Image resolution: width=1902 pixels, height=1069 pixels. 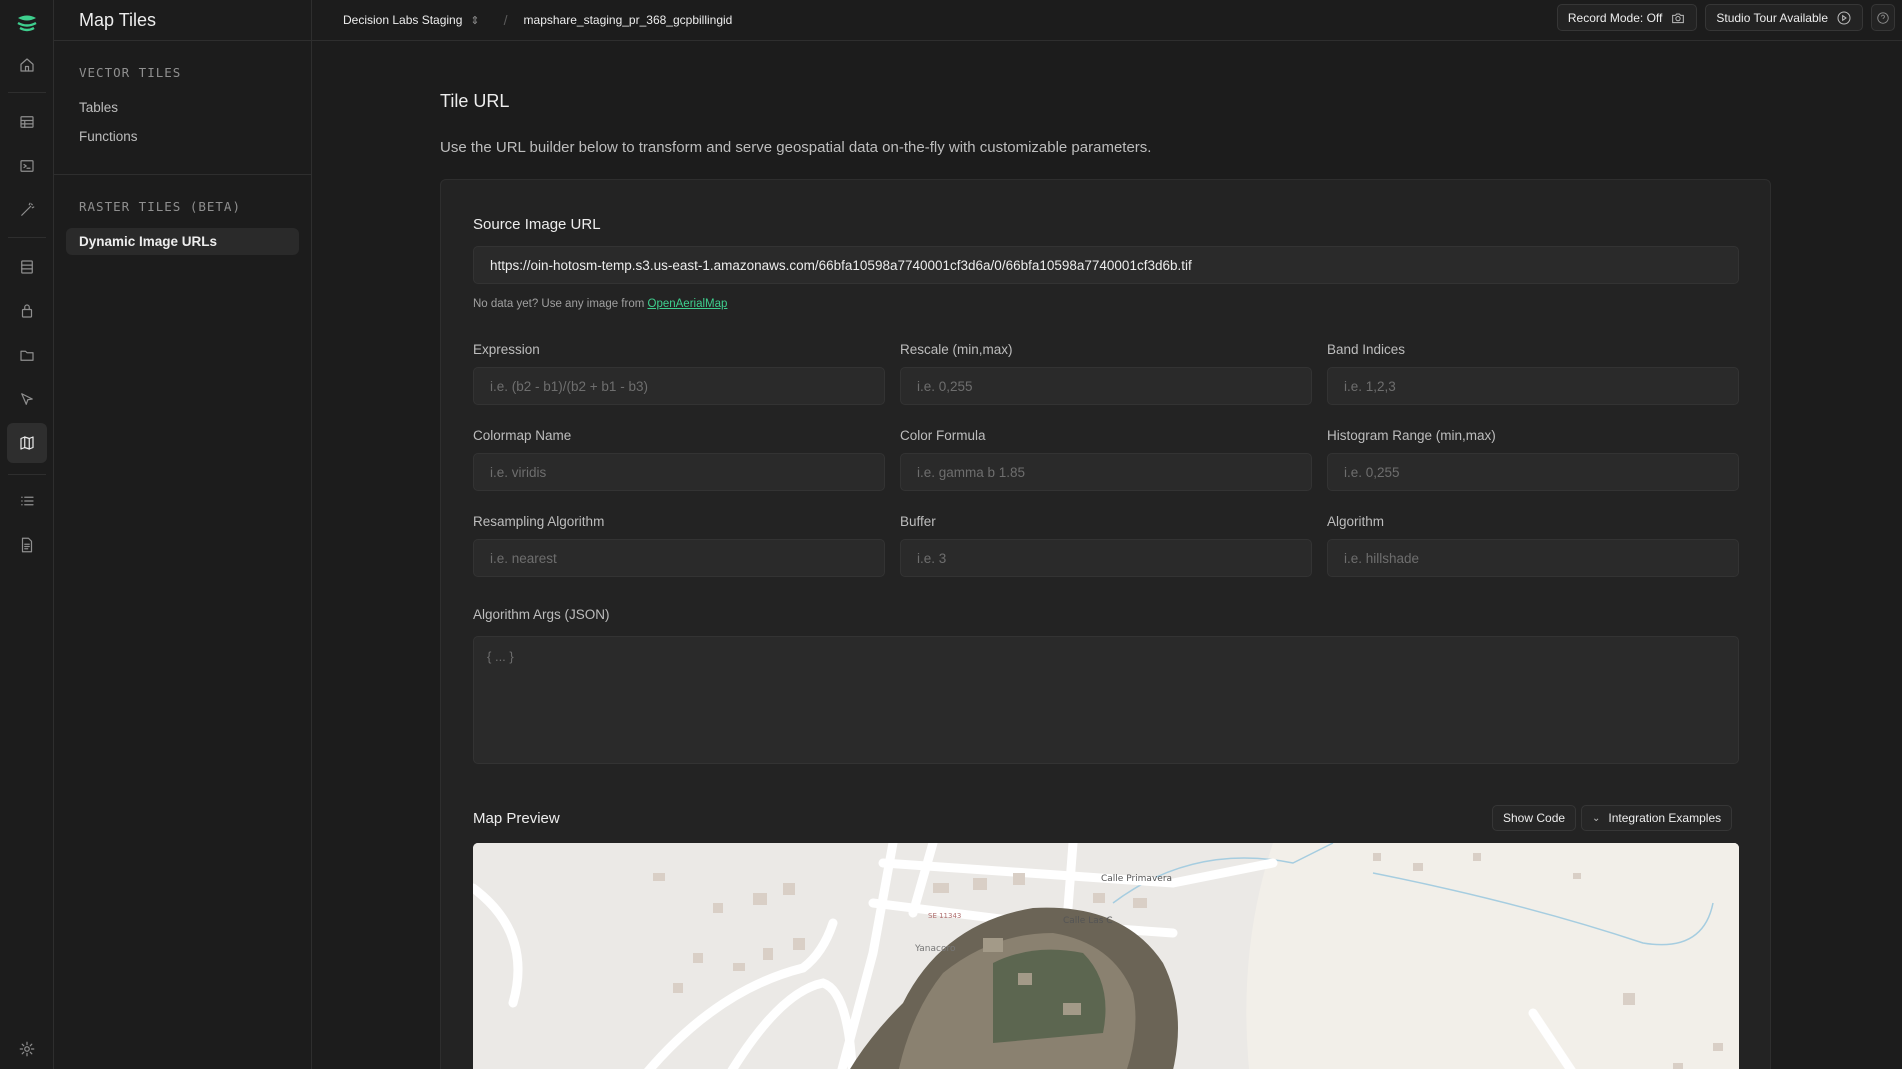 What do you see at coordinates (539, 521) in the screenshot?
I see `resampling-algorithm-label: Resampling Algorithm` at bounding box center [539, 521].